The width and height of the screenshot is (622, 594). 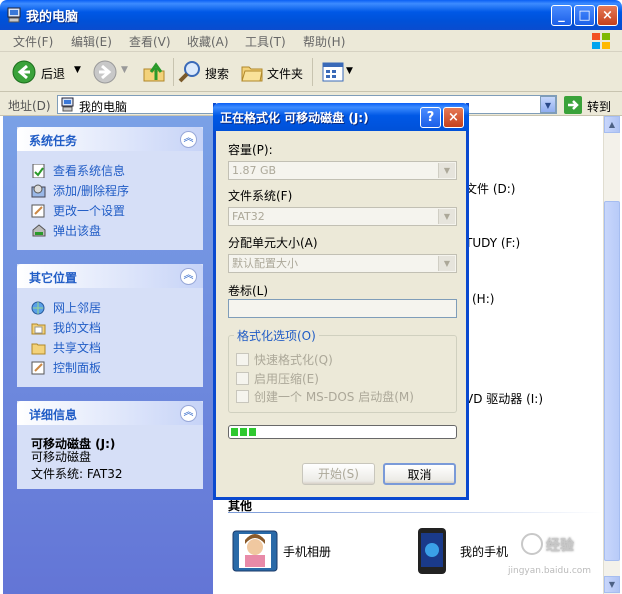 What do you see at coordinates (342, 170) in the screenshot?
I see `capacity-select: 1.87 GB ▼` at bounding box center [342, 170].